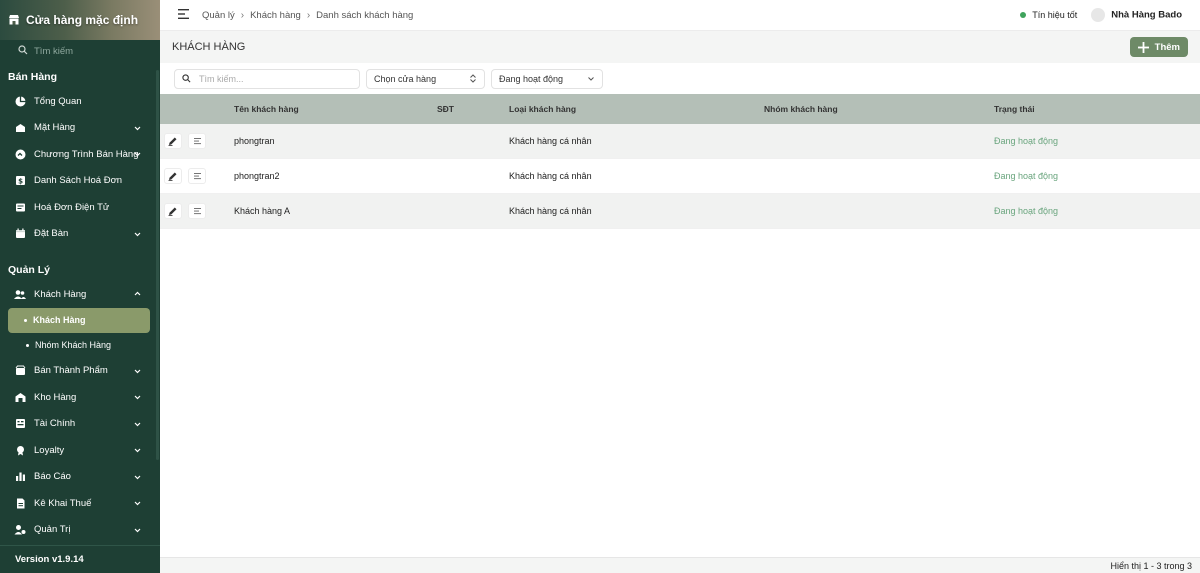  I want to click on store-name: Cửa hàng mặc định, so click(82, 20).